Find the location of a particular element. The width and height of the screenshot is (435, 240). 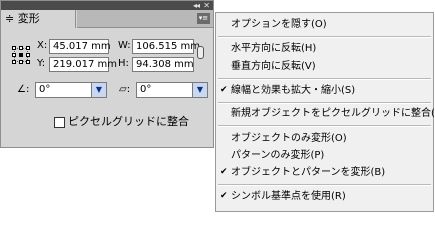

menu-item-label: 新規オブジェクトをピクセルグリッドに整合(A) is located at coordinates (333, 113).